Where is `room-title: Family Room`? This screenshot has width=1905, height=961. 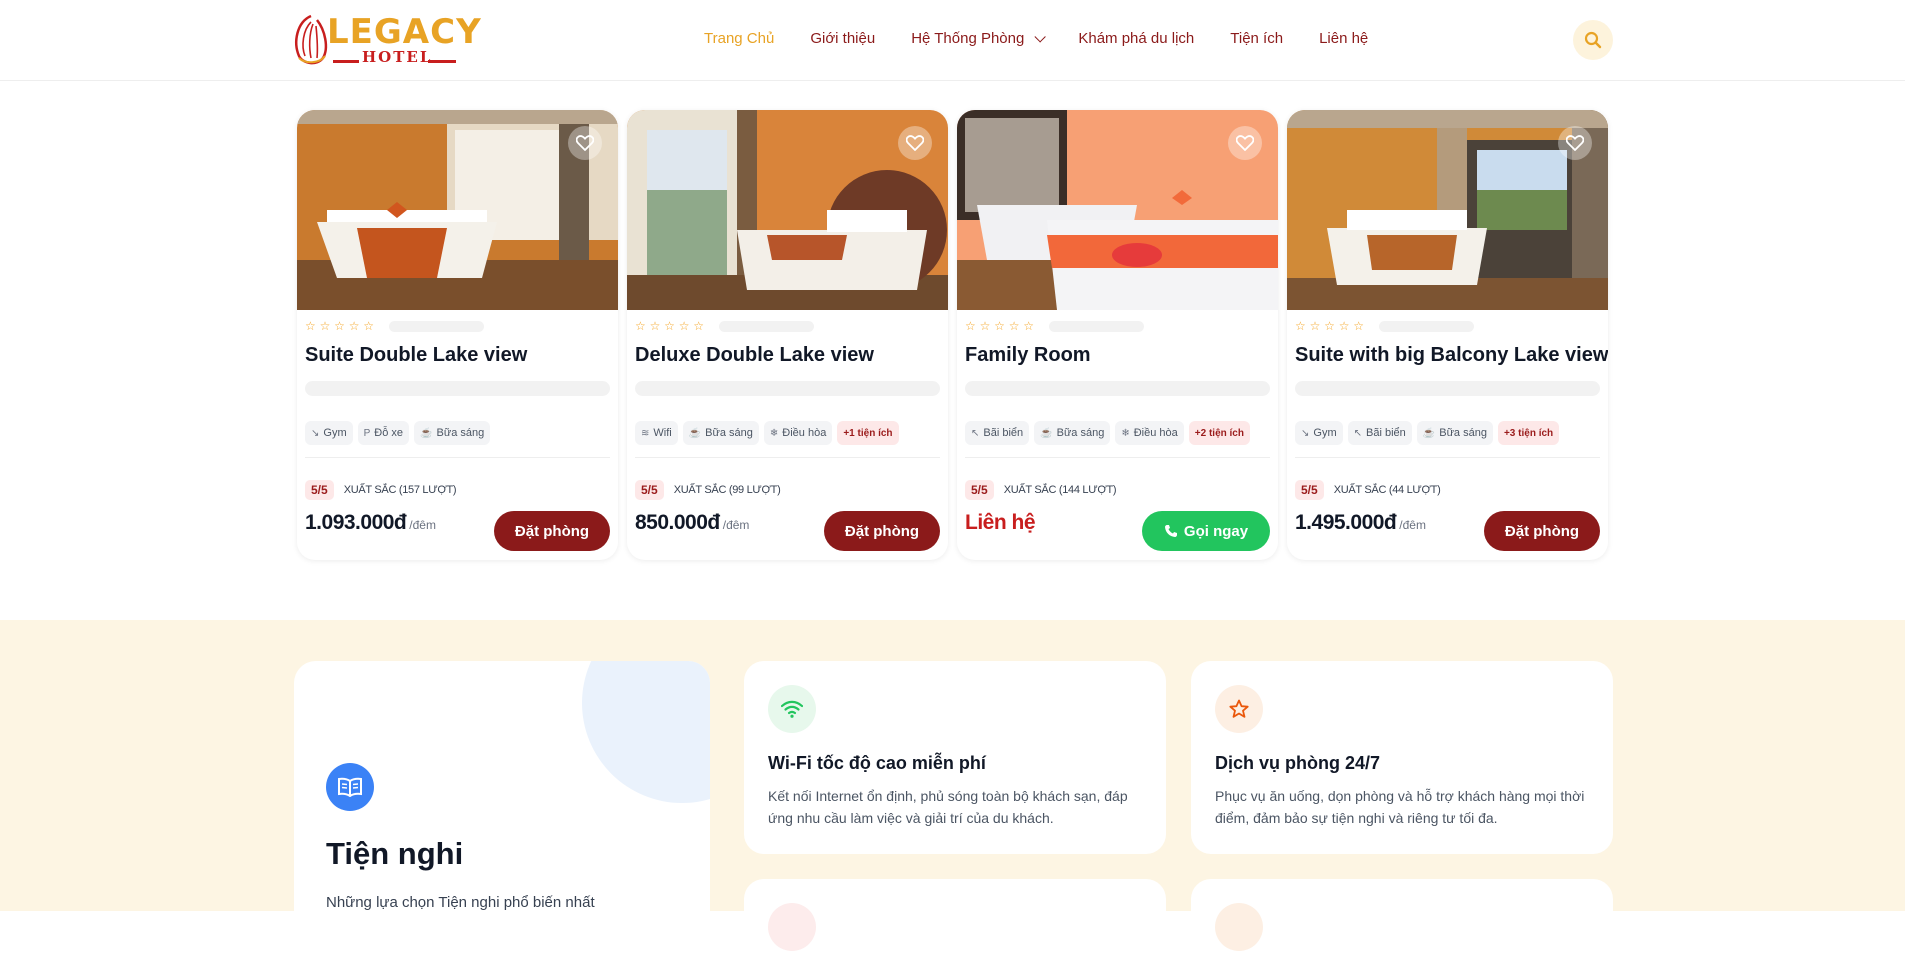 room-title: Family Room is located at coordinates (1028, 355).